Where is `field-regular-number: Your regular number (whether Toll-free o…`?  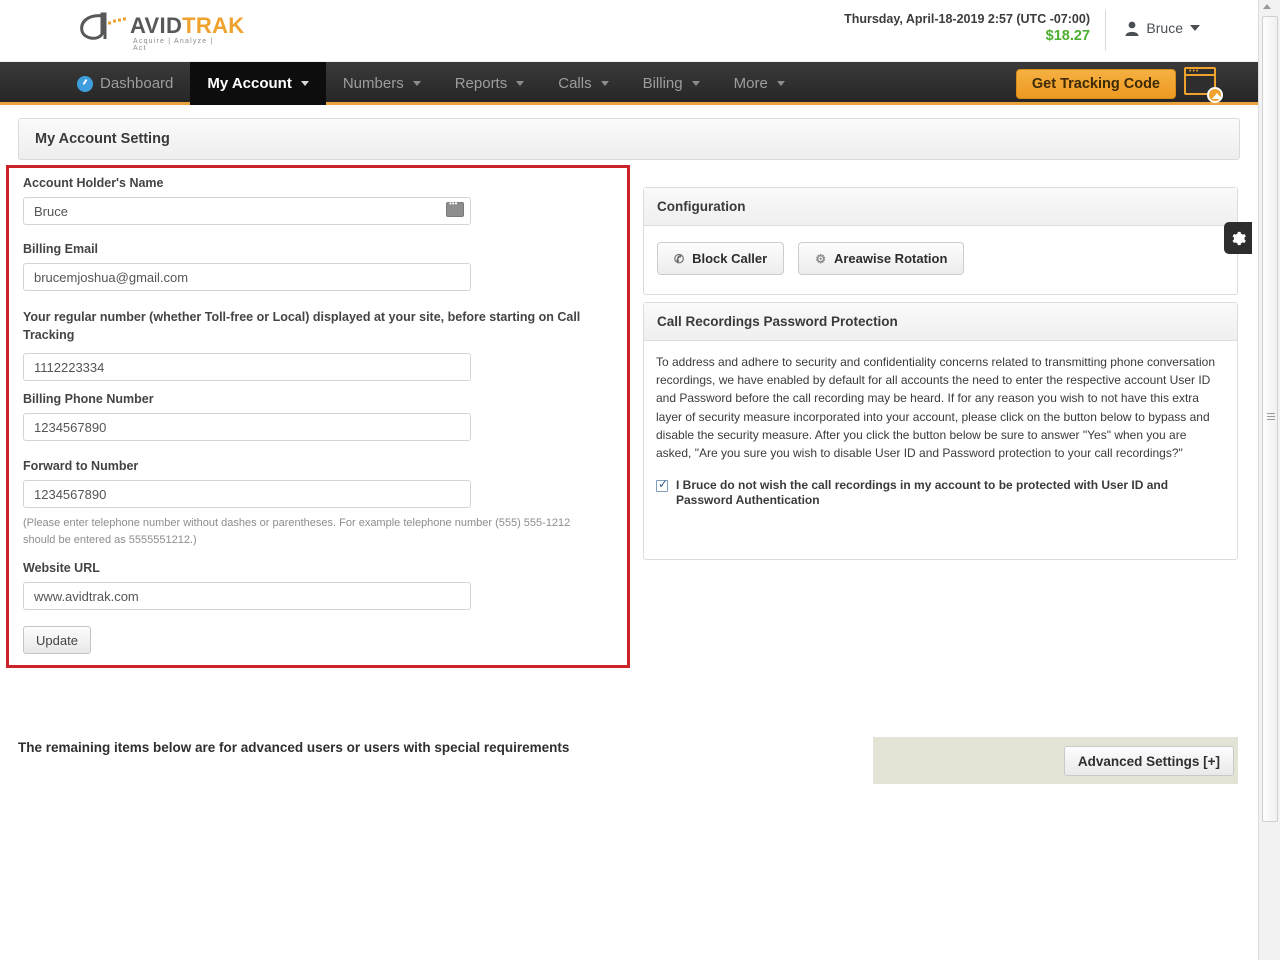 field-regular-number: Your regular number (whether Toll-free o… is located at coordinates (312, 344).